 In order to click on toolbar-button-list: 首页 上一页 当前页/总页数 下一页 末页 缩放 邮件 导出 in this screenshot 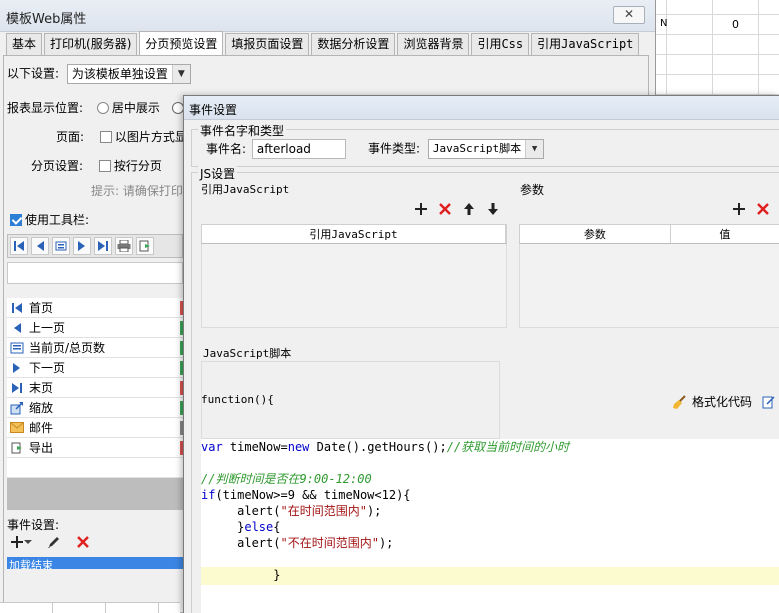, I will do `click(95, 378)`.